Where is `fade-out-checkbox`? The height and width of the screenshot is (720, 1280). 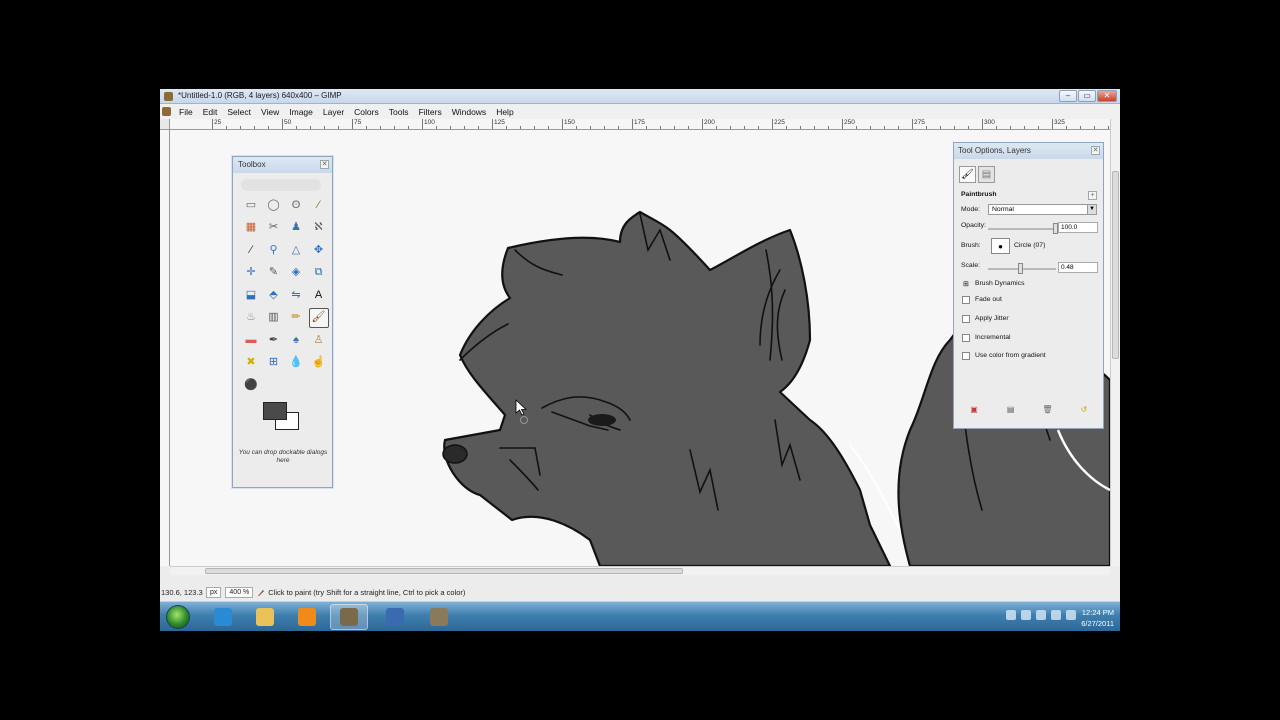 fade-out-checkbox is located at coordinates (966, 300).